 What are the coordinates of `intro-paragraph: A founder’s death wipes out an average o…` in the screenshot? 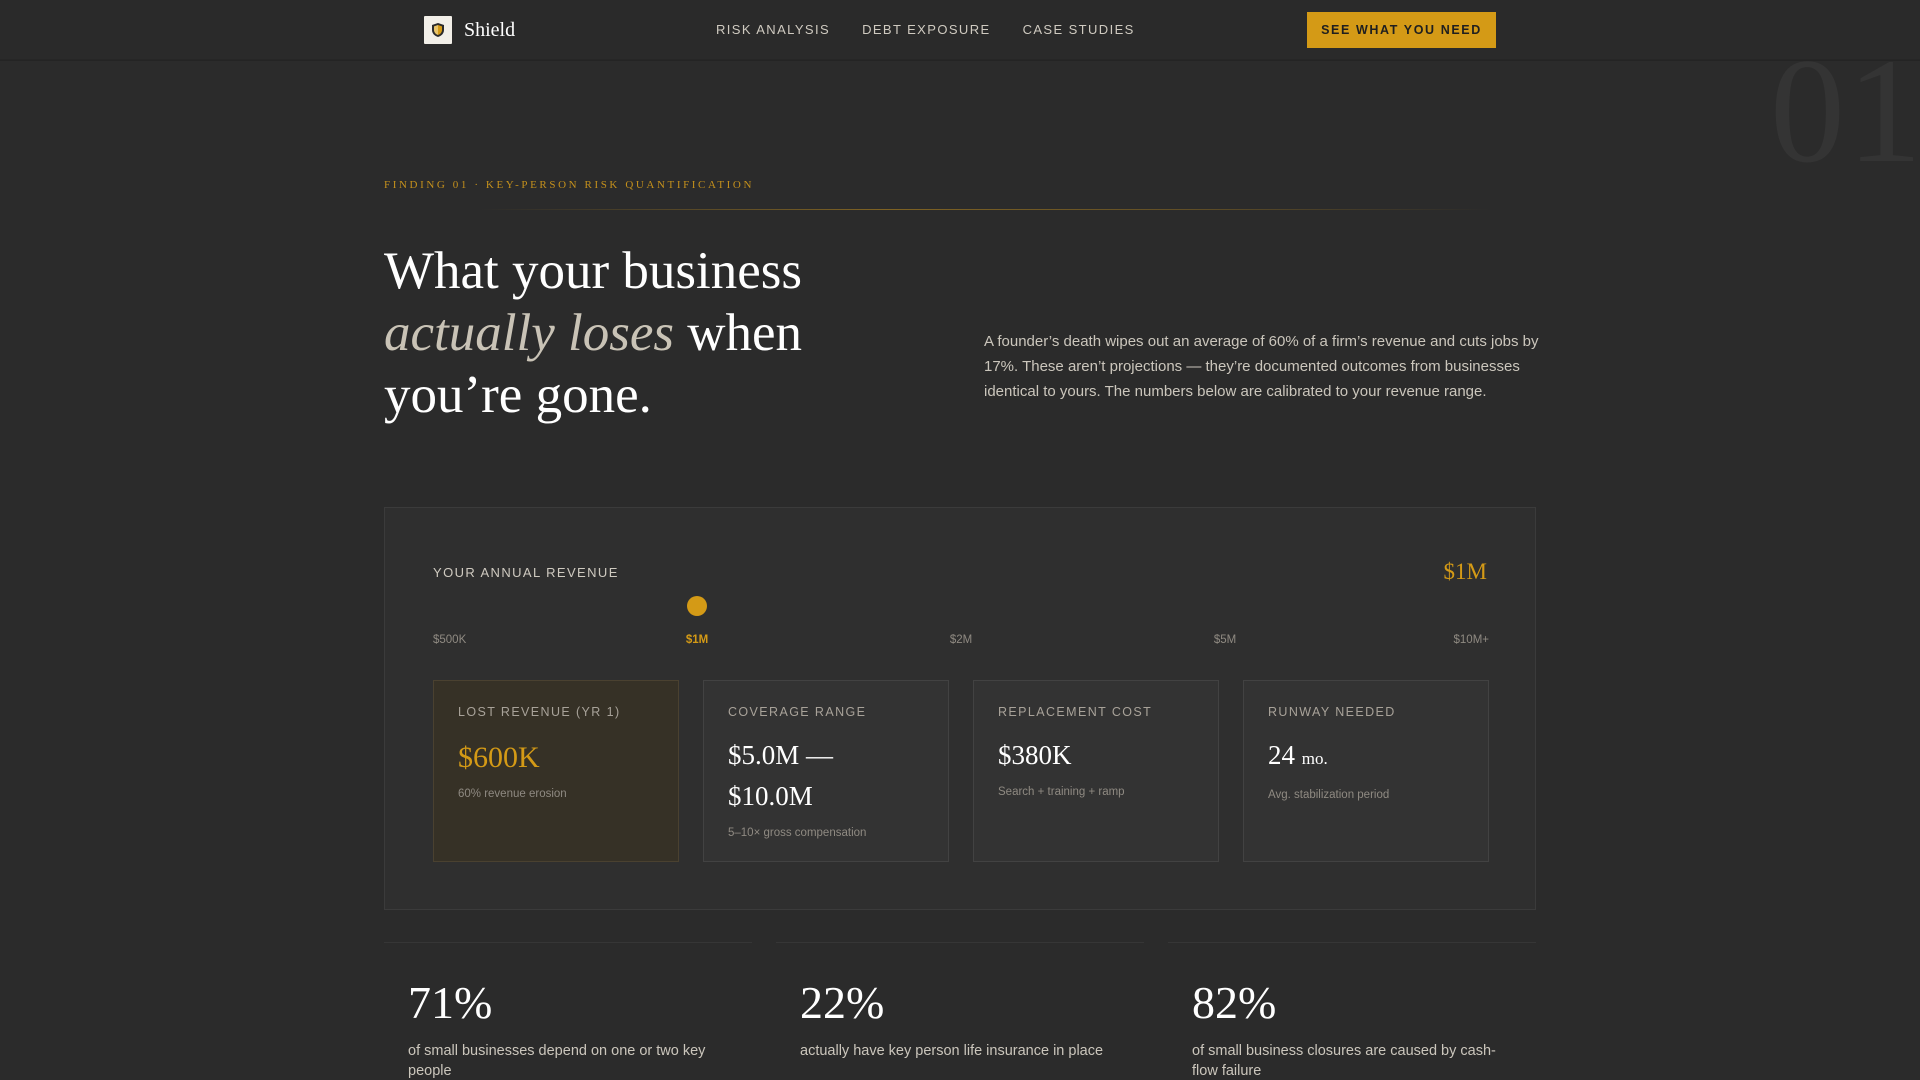 It's located at (1261, 366).